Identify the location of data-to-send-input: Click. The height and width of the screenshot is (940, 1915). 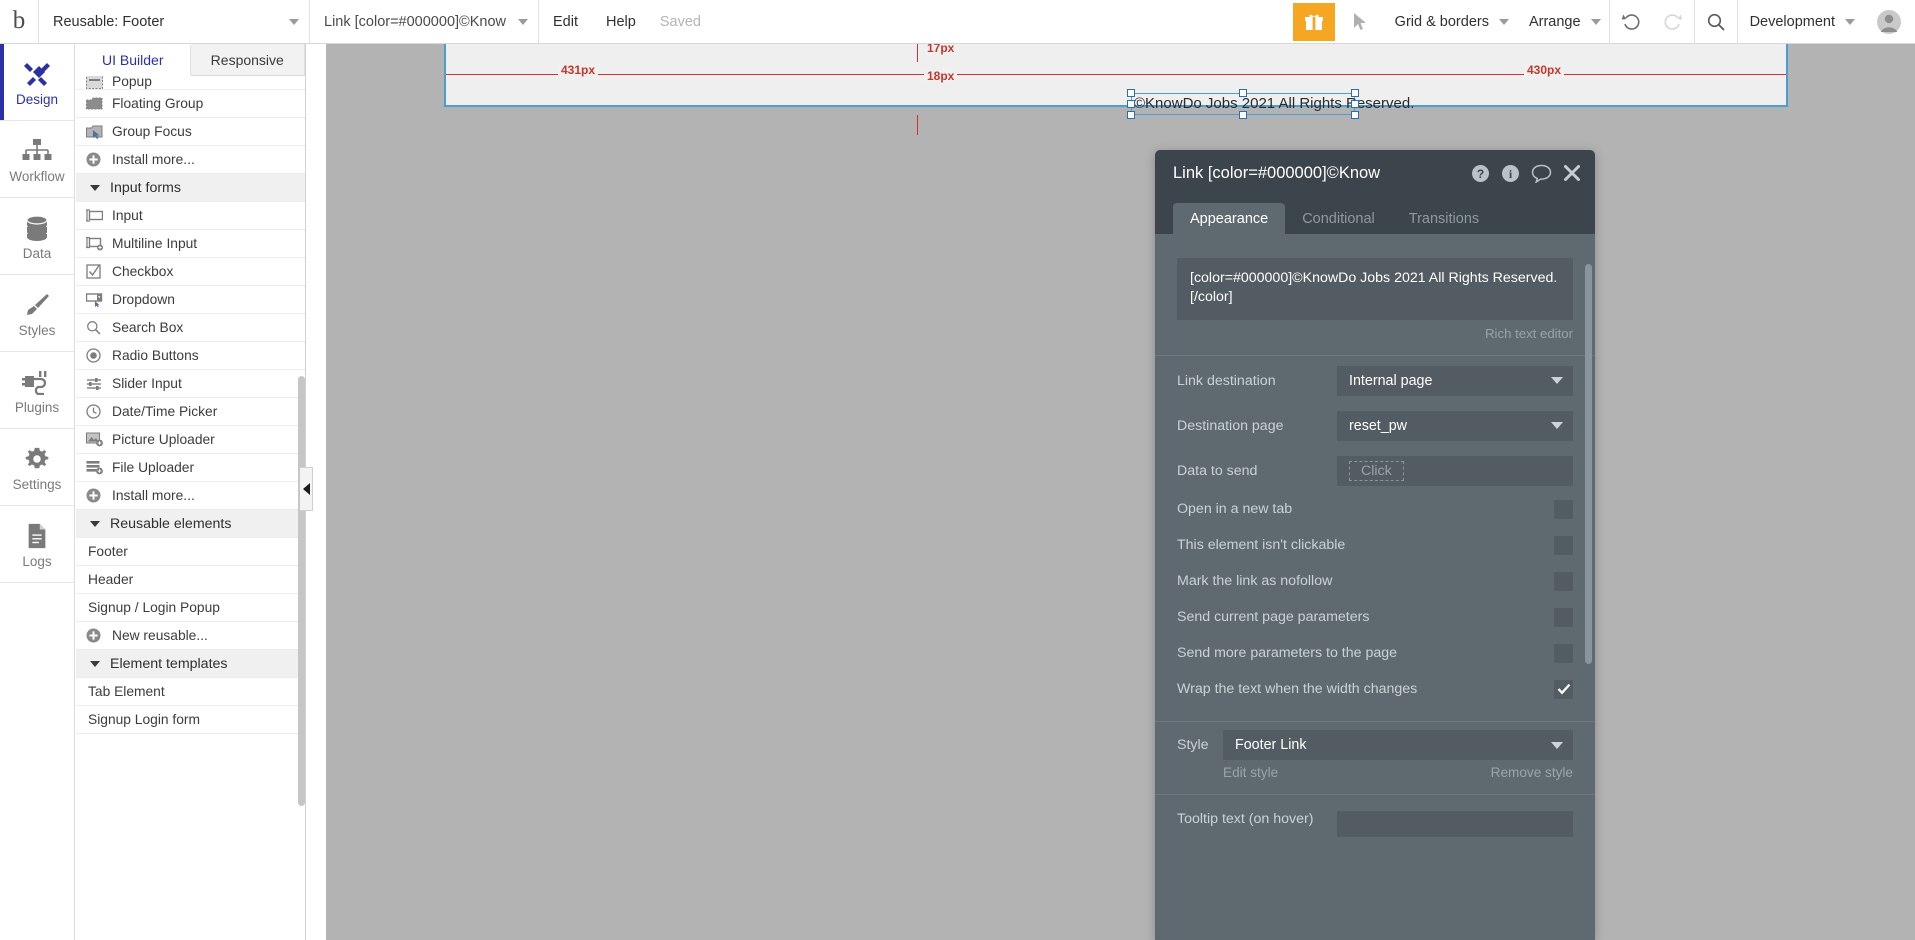
(1455, 470).